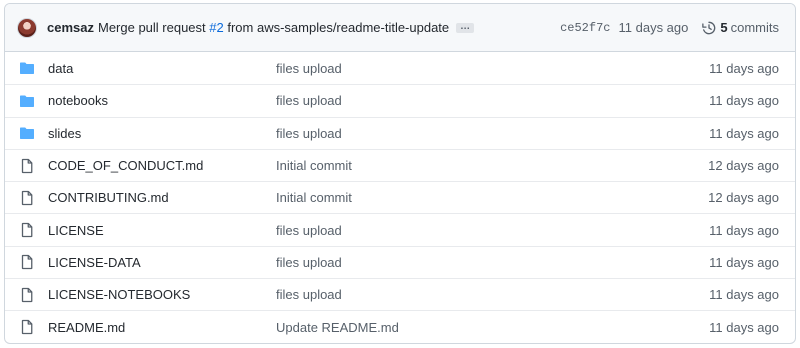  What do you see at coordinates (27, 27) in the screenshot?
I see `avatar` at bounding box center [27, 27].